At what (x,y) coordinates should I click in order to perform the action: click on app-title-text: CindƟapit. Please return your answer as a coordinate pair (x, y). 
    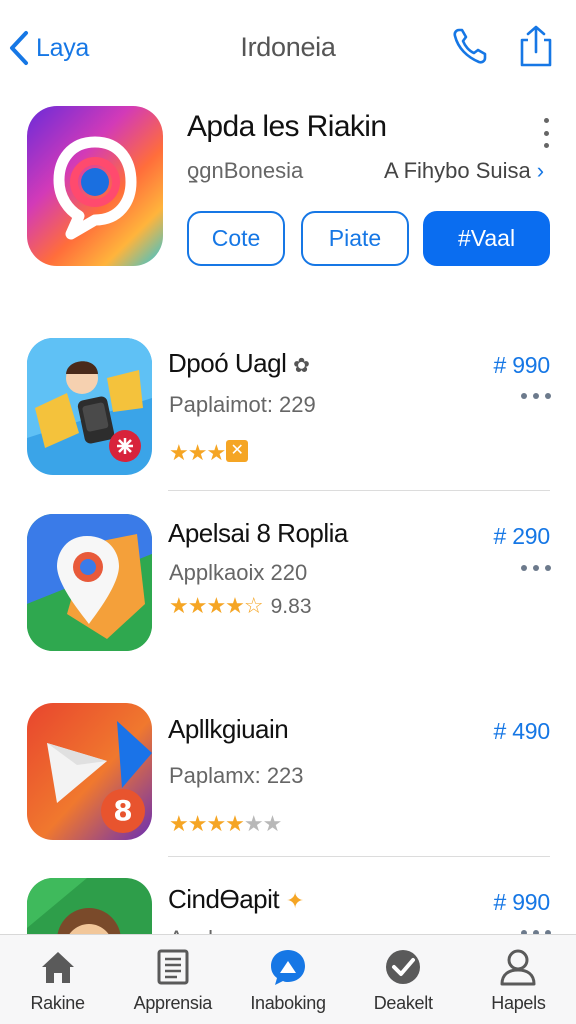
    Looking at the image, I should click on (224, 899).